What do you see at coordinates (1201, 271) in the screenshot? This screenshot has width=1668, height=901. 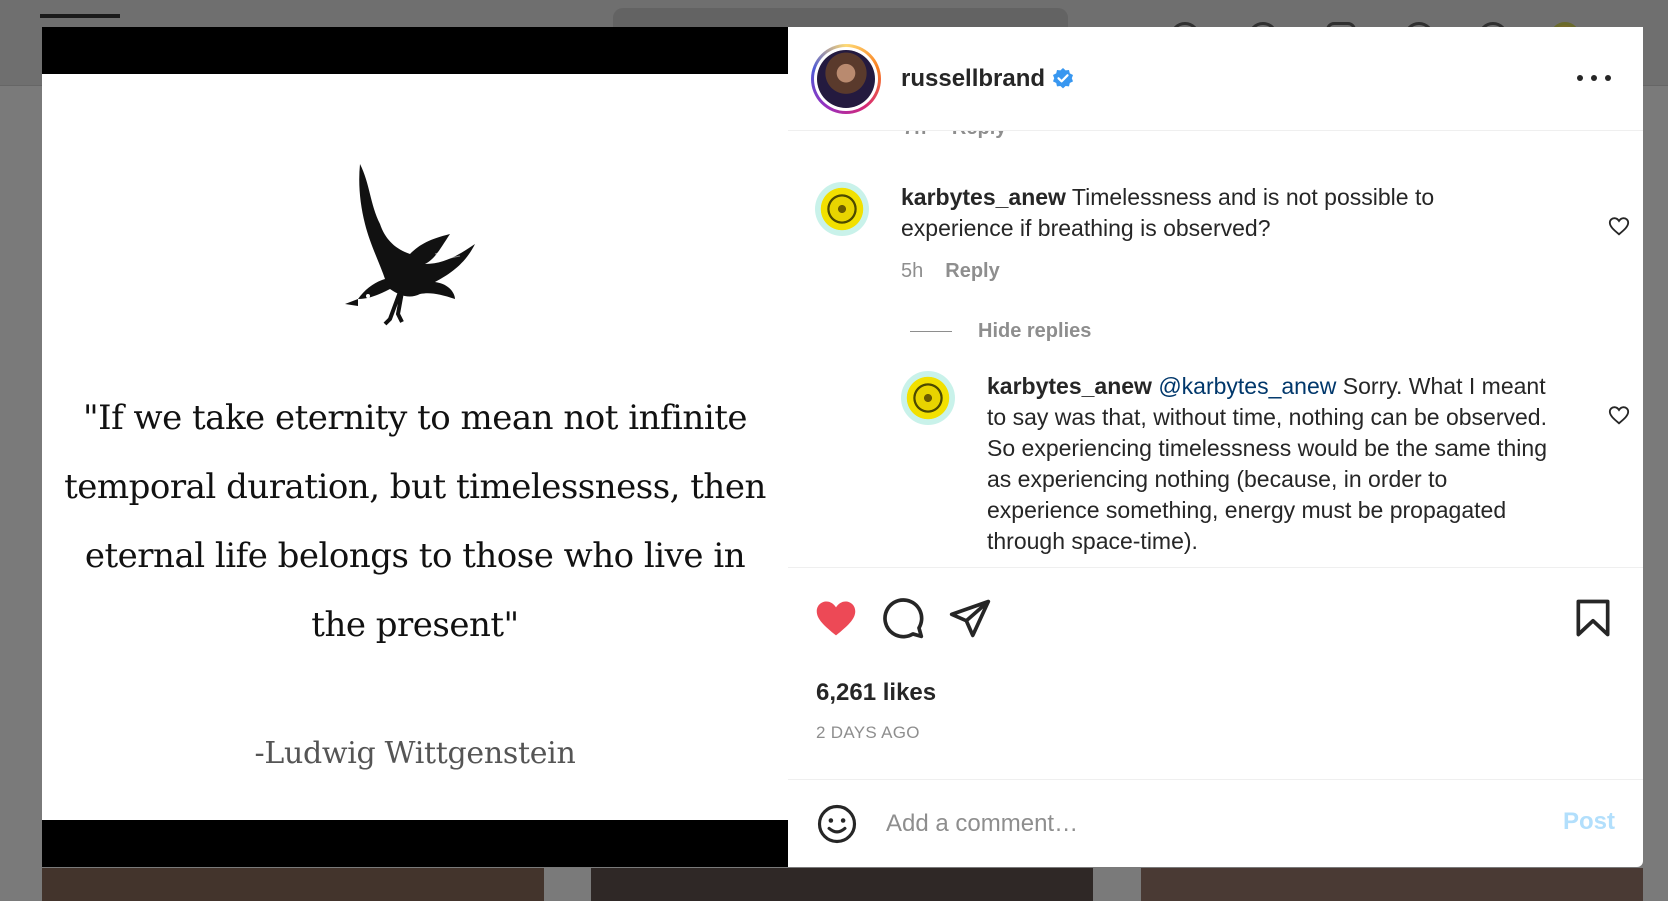 I see `comment-meta: 5h Reply` at bounding box center [1201, 271].